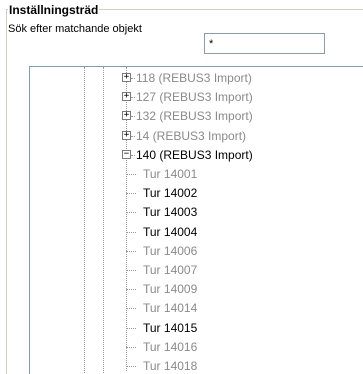 Image resolution: width=363 pixels, height=374 pixels. What do you see at coordinates (170, 366) in the screenshot?
I see `tree-child-label: Tur 14018` at bounding box center [170, 366].